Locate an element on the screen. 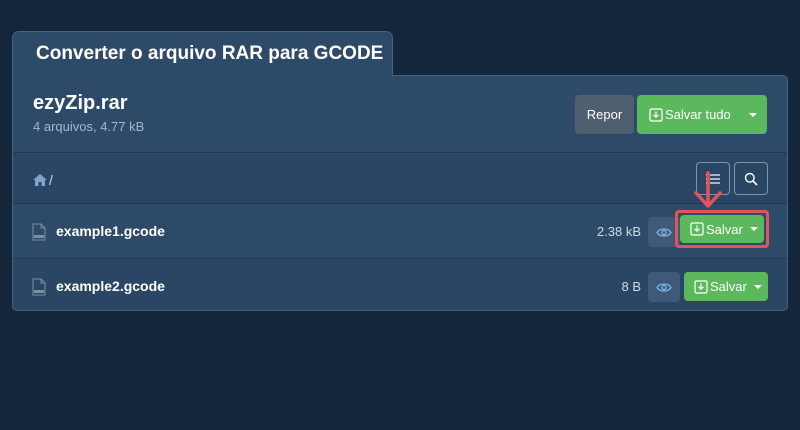 This screenshot has width=800, height=430. list-icon is located at coordinates (713, 178).